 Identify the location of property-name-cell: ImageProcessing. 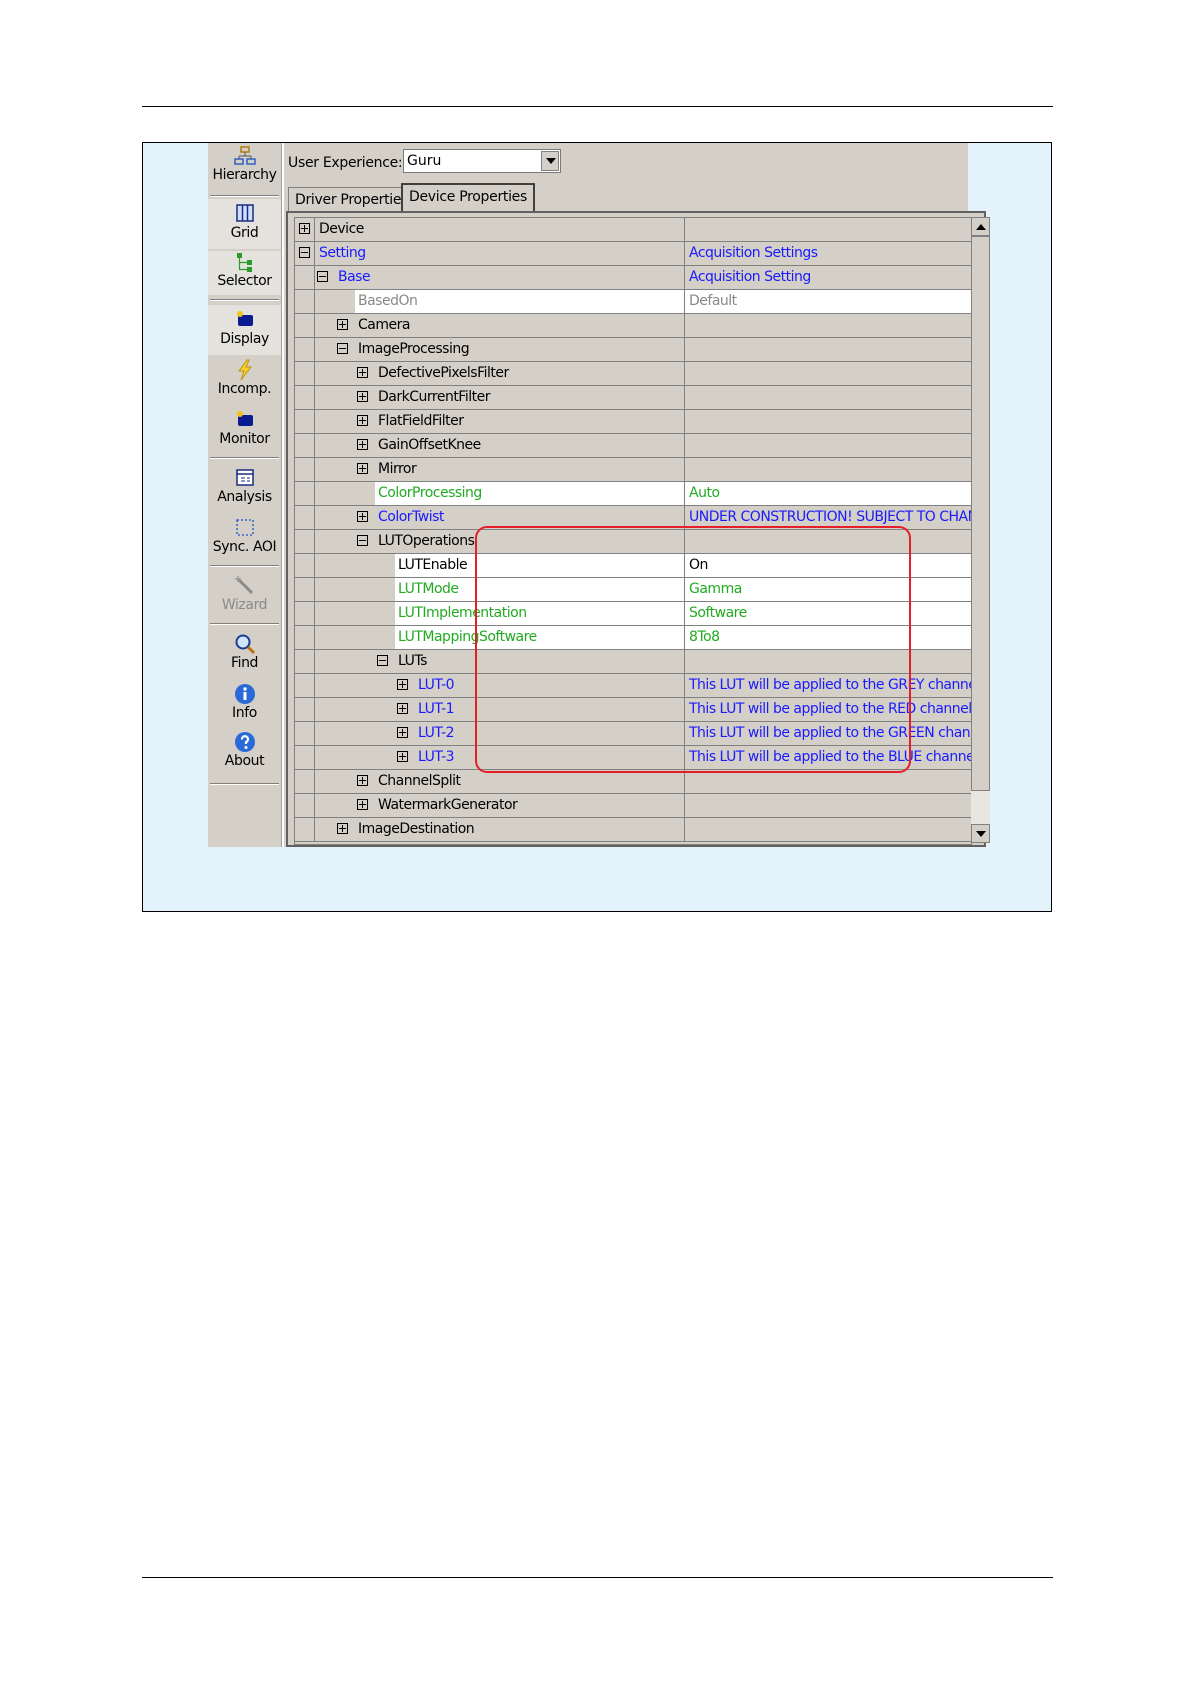
(490, 349).